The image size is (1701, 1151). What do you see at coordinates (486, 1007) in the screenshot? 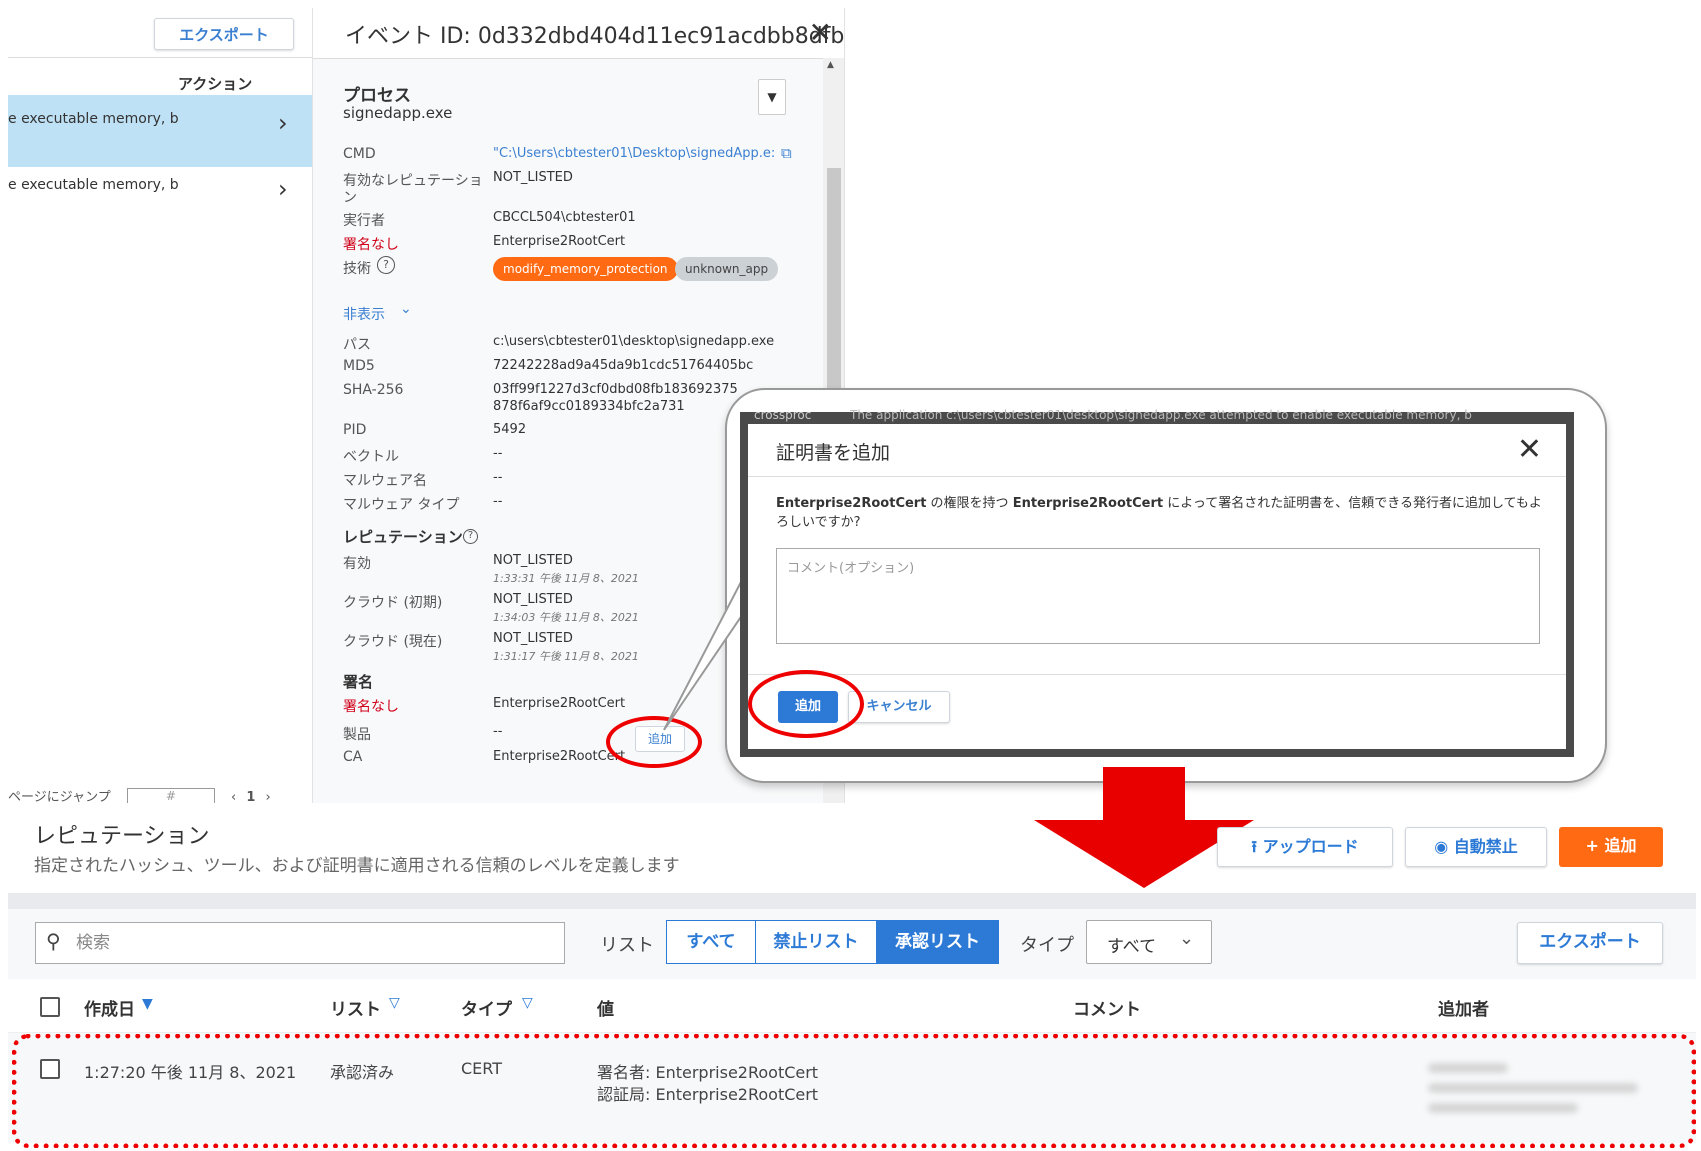
I see `col-type: タイプ` at bounding box center [486, 1007].